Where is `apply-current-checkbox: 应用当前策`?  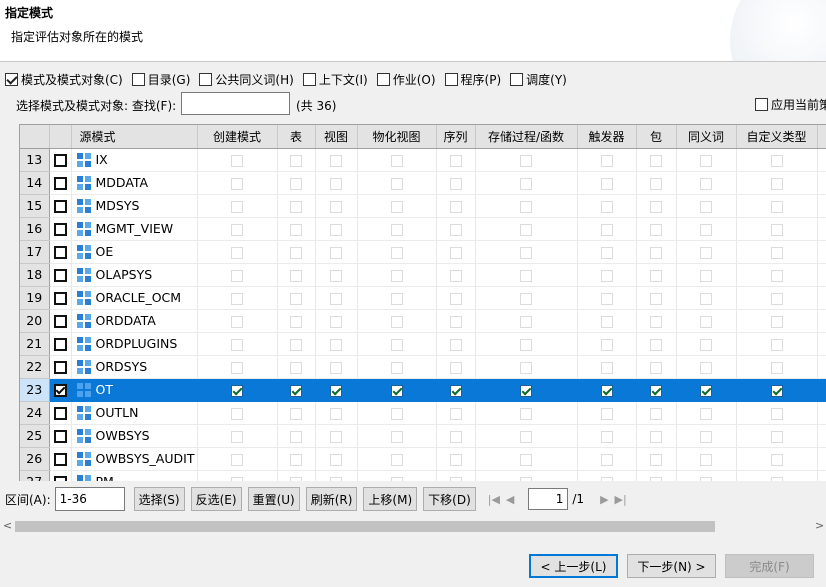
apply-current-checkbox: 应用当前策 is located at coordinates (790, 104).